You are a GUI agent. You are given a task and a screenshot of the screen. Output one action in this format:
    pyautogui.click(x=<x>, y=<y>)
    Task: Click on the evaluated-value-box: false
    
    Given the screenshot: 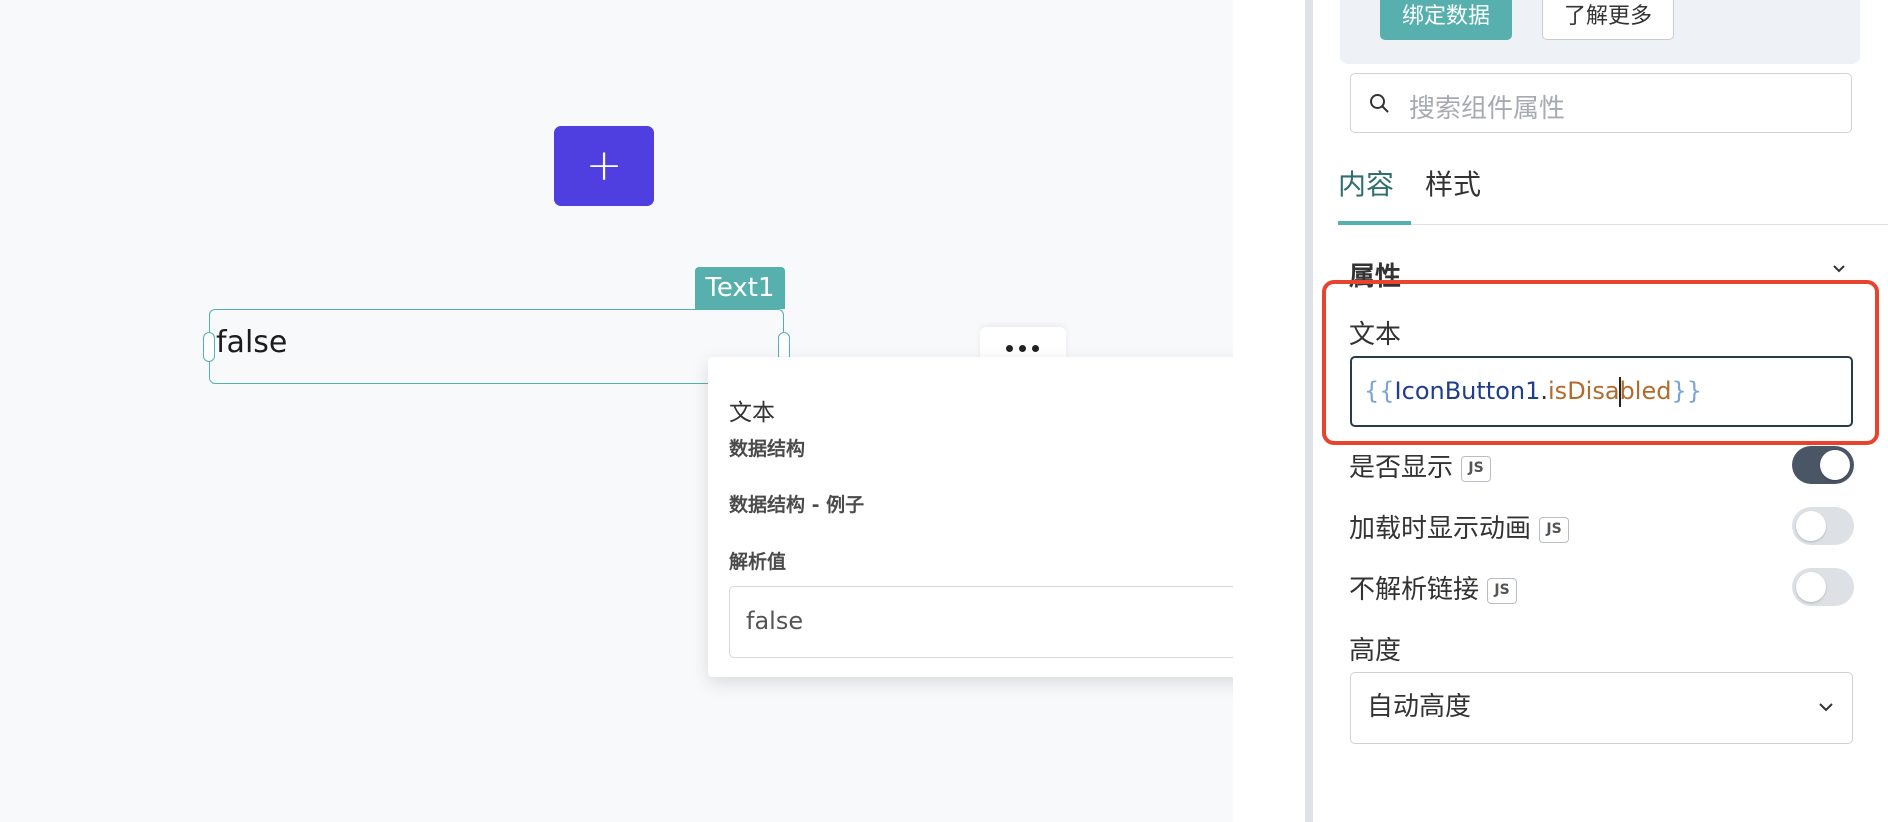 What is the action you would take?
    pyautogui.click(x=1010, y=622)
    